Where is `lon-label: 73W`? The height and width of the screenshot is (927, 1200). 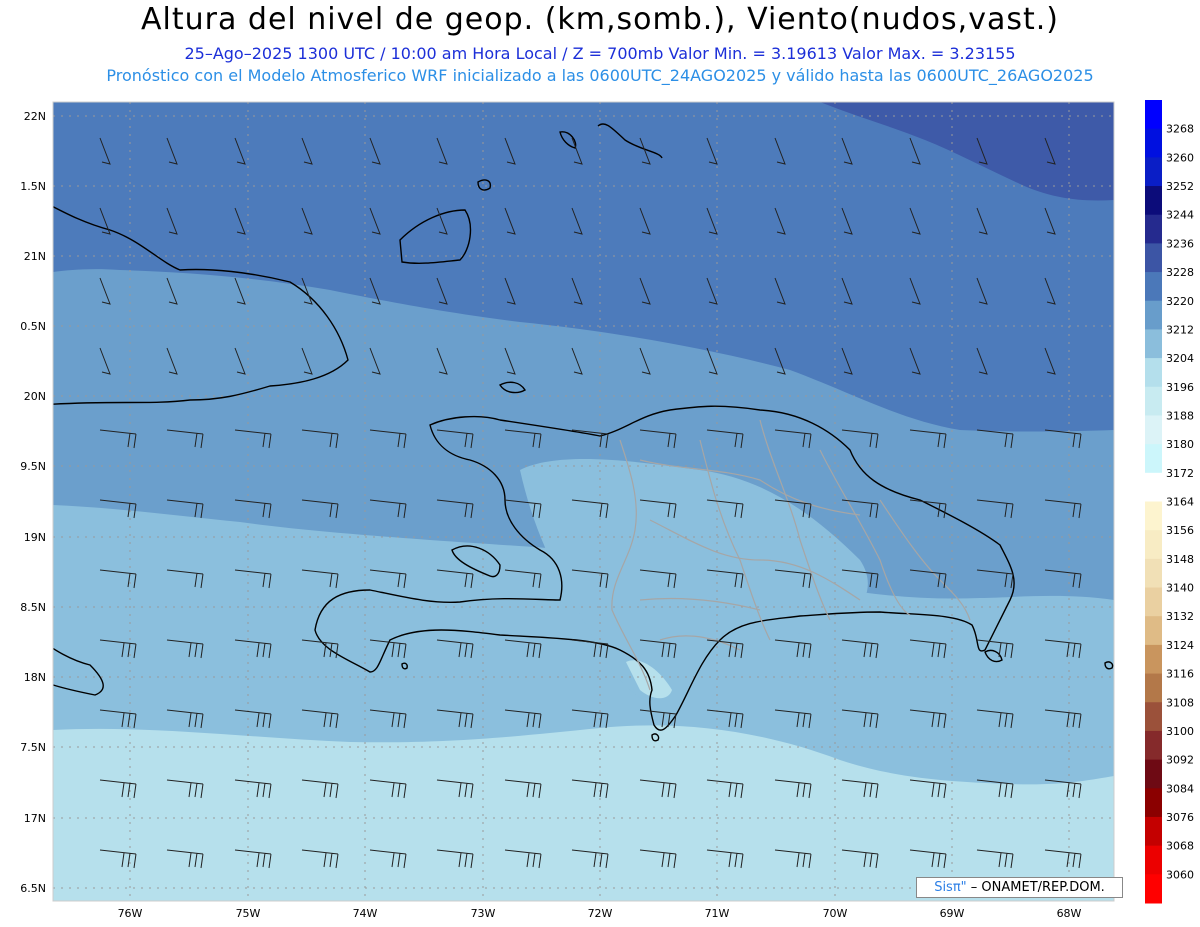
lon-label: 73W is located at coordinates (483, 913).